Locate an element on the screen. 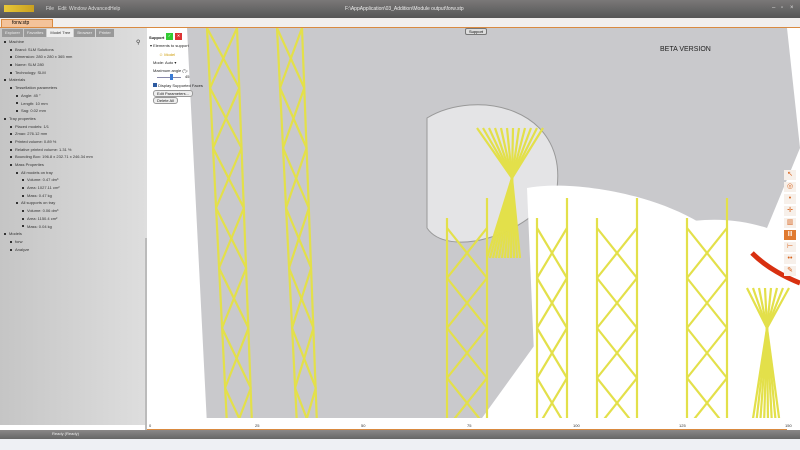  support-tag: Support is located at coordinates (476, 31).